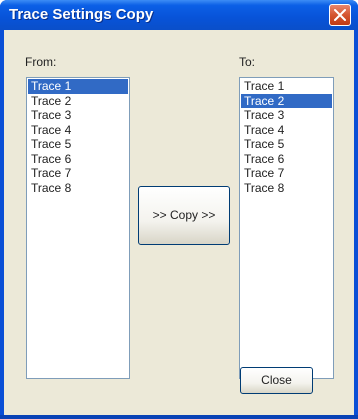 This screenshot has width=358, height=419. I want to click on title-bar: Trace Settings Copy, so click(179, 15).